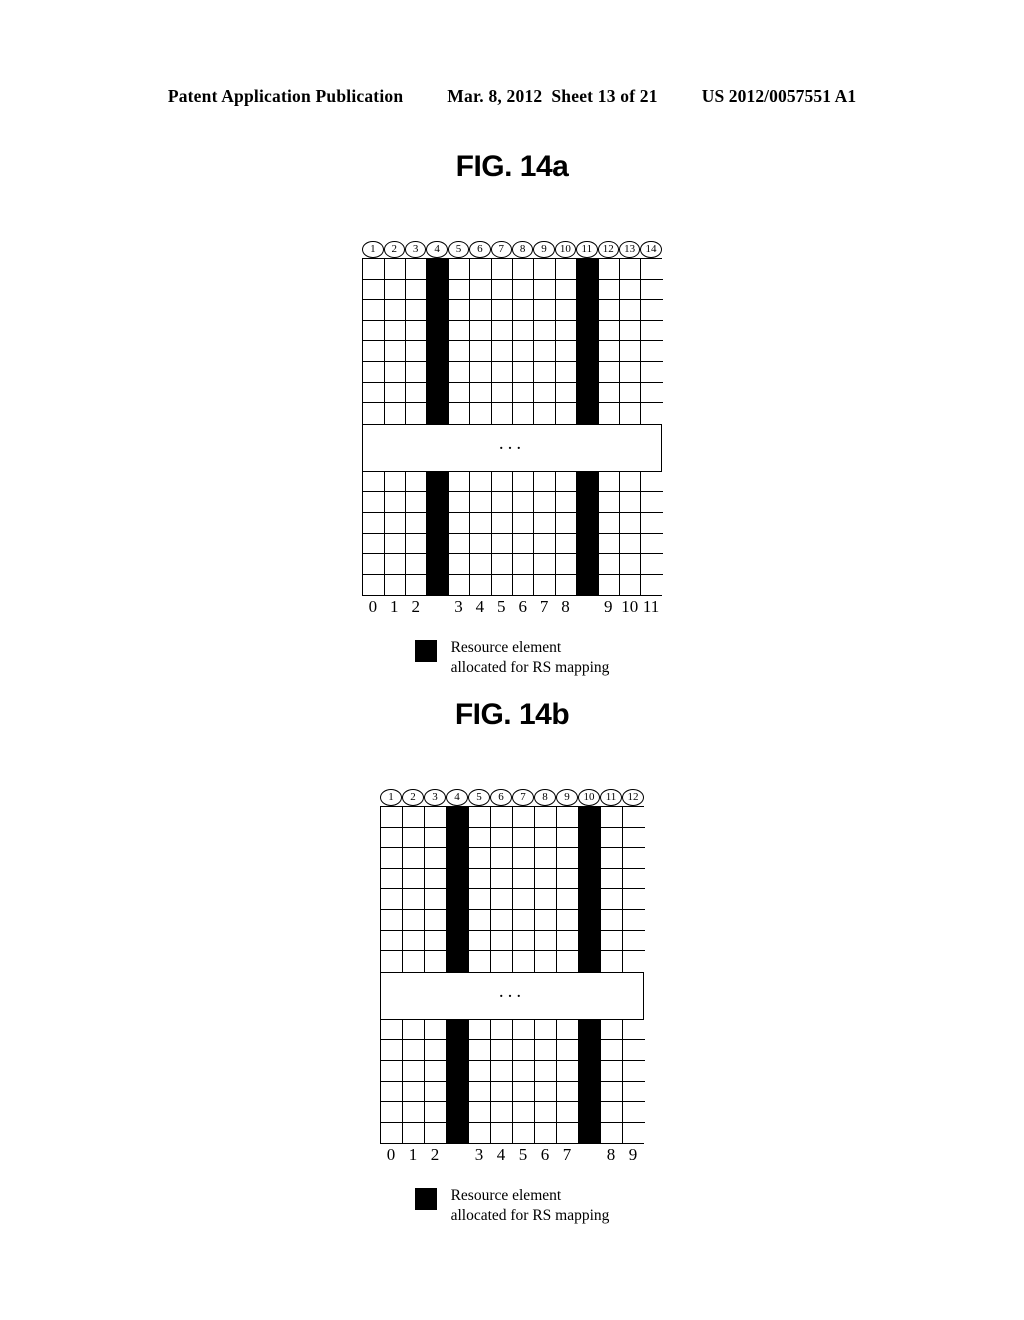  I want to click on subcarrier-index-12: 12, so click(608, 249).